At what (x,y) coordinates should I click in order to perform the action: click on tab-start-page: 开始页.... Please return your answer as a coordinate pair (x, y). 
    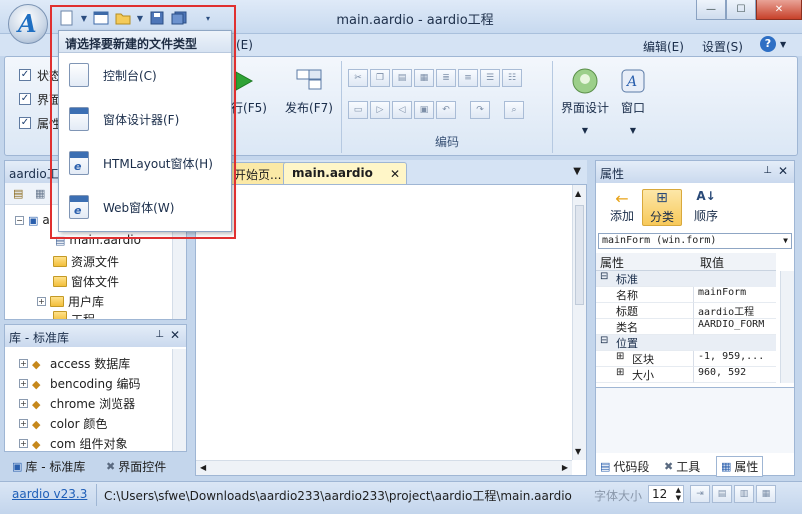
    Looking at the image, I should click on (258, 173).